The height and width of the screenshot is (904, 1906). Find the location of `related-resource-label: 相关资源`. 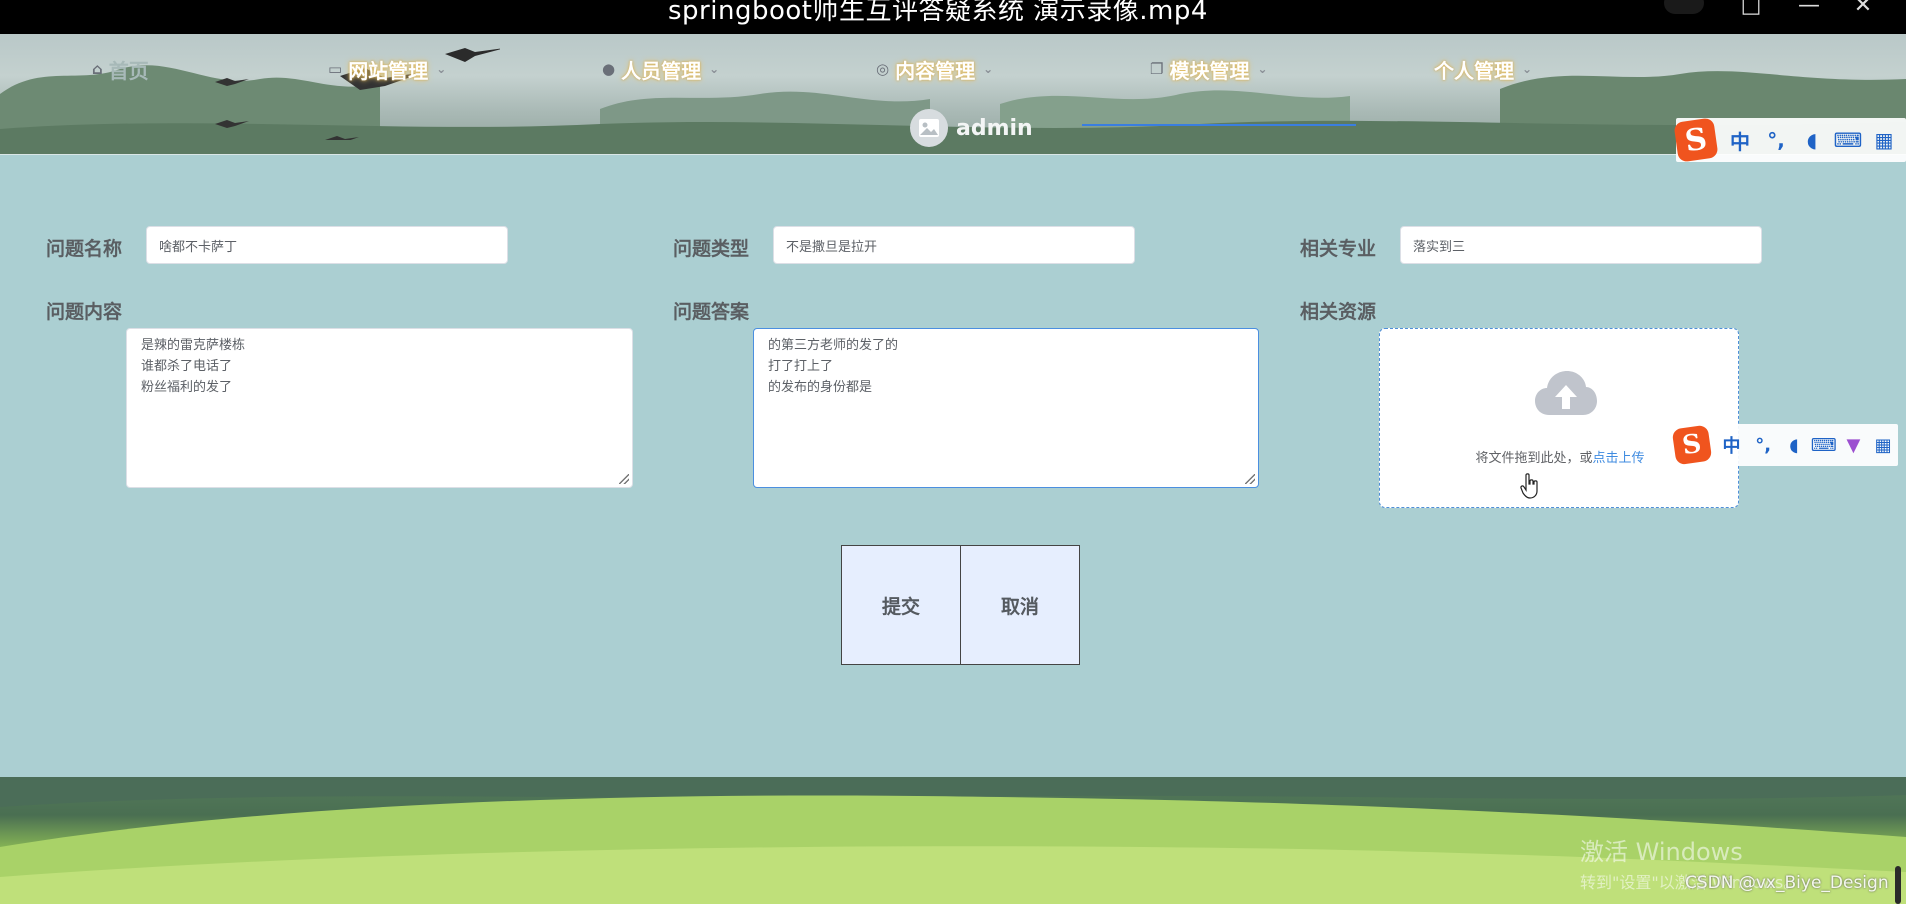

related-resource-label: 相关资源 is located at coordinates (1338, 312).